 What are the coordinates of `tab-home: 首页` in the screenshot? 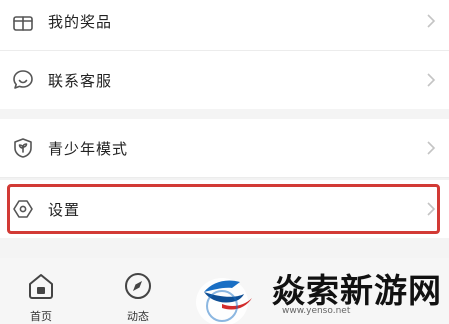 It's located at (41, 298).